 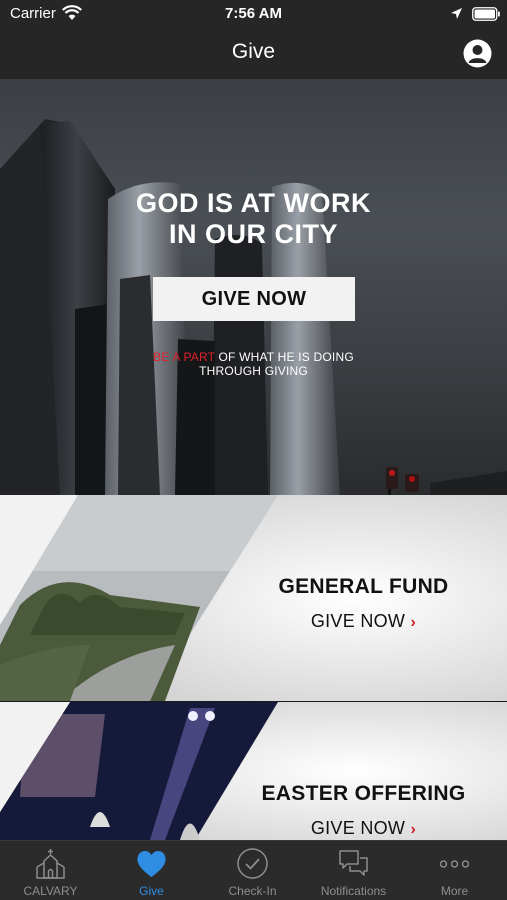 I want to click on more-dots-icon, so click(x=454, y=864).